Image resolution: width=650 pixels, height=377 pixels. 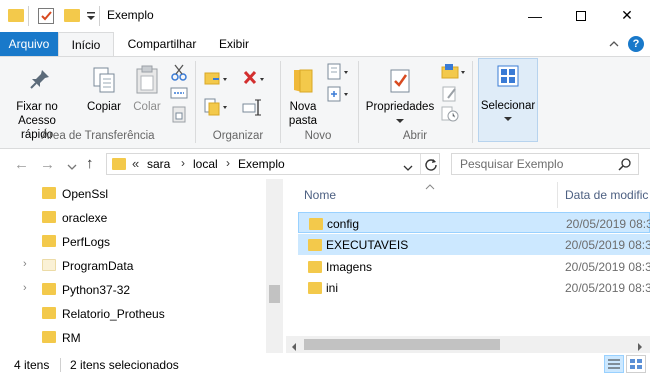 I want to click on edit-button, so click(x=450, y=94).